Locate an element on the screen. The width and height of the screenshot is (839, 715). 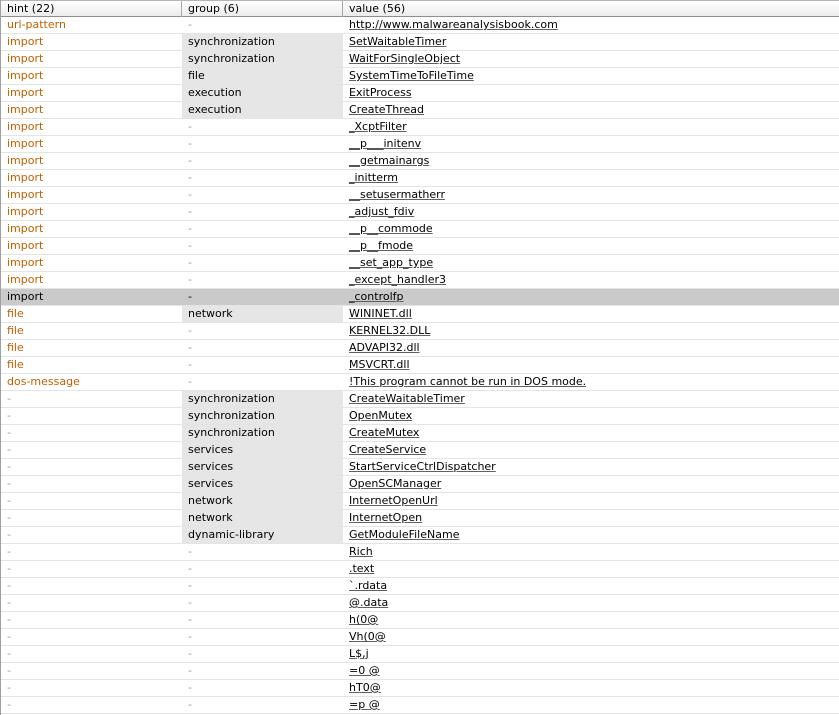
table-row: file - ADVAPI32.dll is located at coordinates (420, 348).